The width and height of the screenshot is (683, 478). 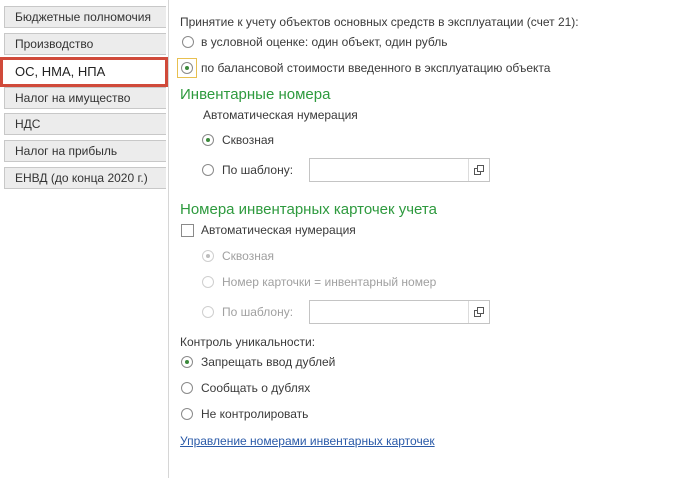 What do you see at coordinates (85, 17) in the screenshot?
I see `sidebar-item-budget-authority: Бюджетные полномочия` at bounding box center [85, 17].